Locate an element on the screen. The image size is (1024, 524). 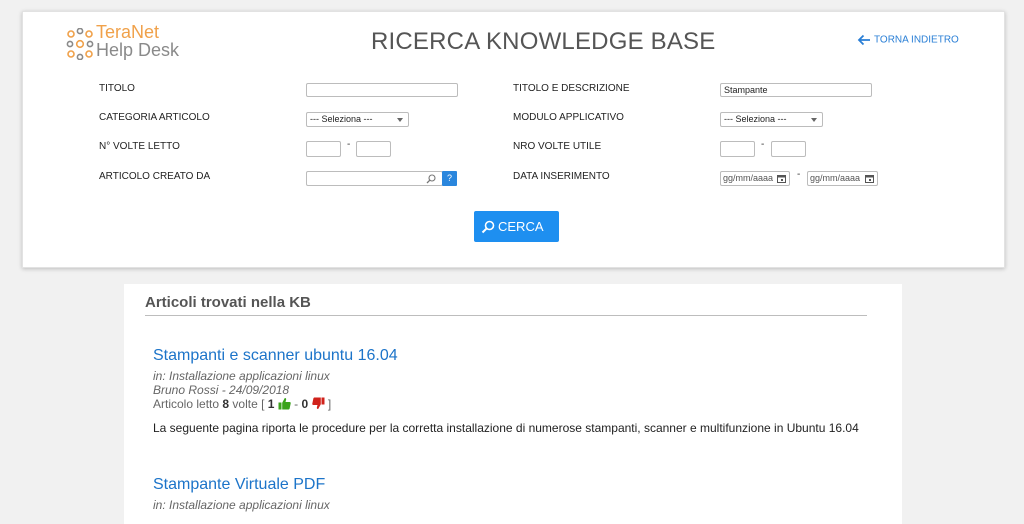
volte-letto-max-input is located at coordinates (373, 149).